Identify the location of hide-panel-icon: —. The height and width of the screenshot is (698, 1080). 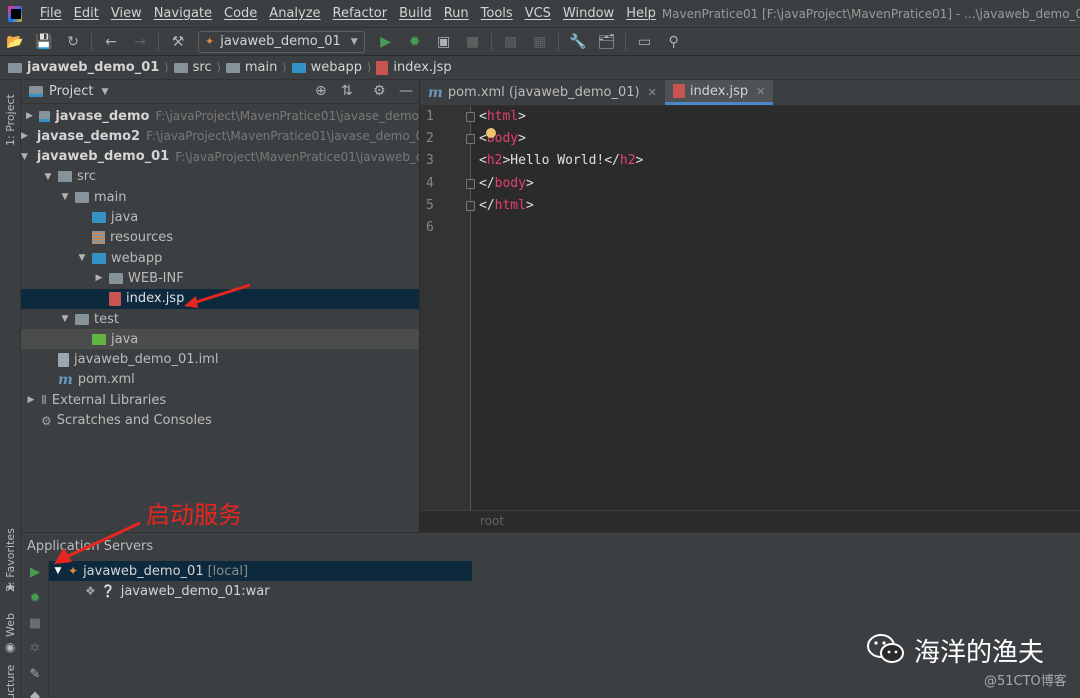
(406, 91).